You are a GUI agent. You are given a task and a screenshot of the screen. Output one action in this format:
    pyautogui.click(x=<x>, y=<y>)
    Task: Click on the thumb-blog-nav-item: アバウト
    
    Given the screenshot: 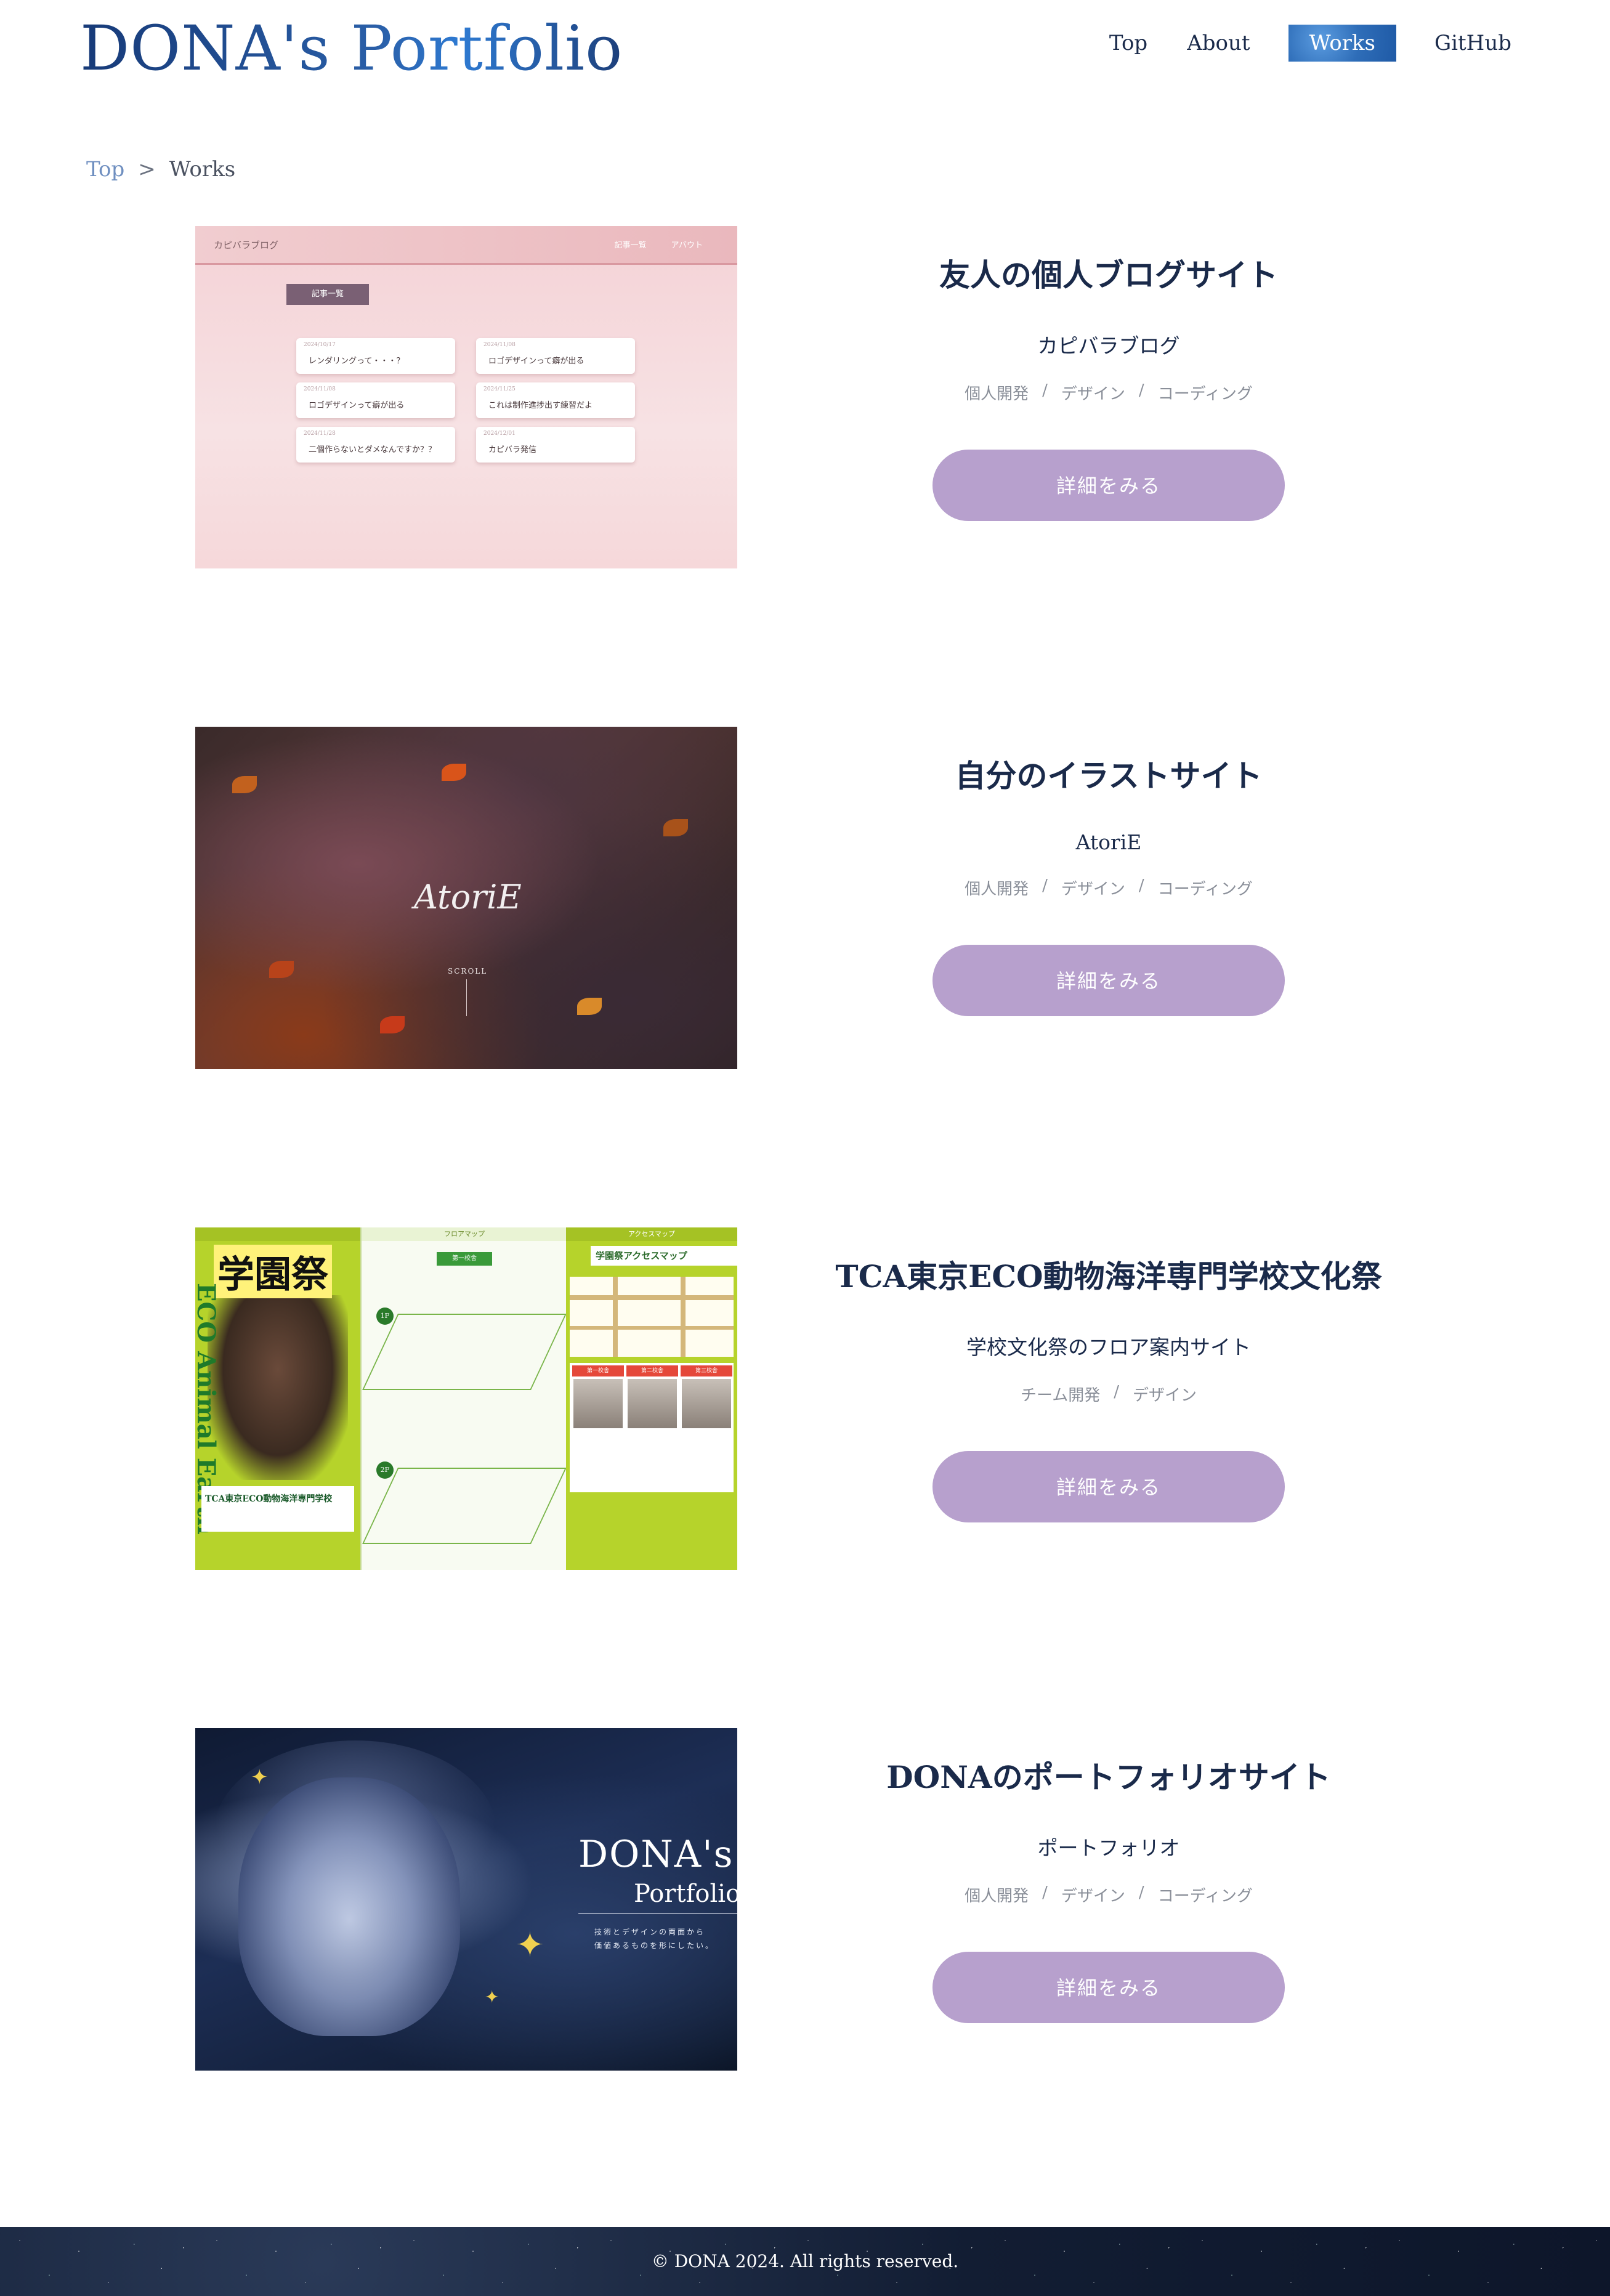 What is the action you would take?
    pyautogui.click(x=687, y=245)
    